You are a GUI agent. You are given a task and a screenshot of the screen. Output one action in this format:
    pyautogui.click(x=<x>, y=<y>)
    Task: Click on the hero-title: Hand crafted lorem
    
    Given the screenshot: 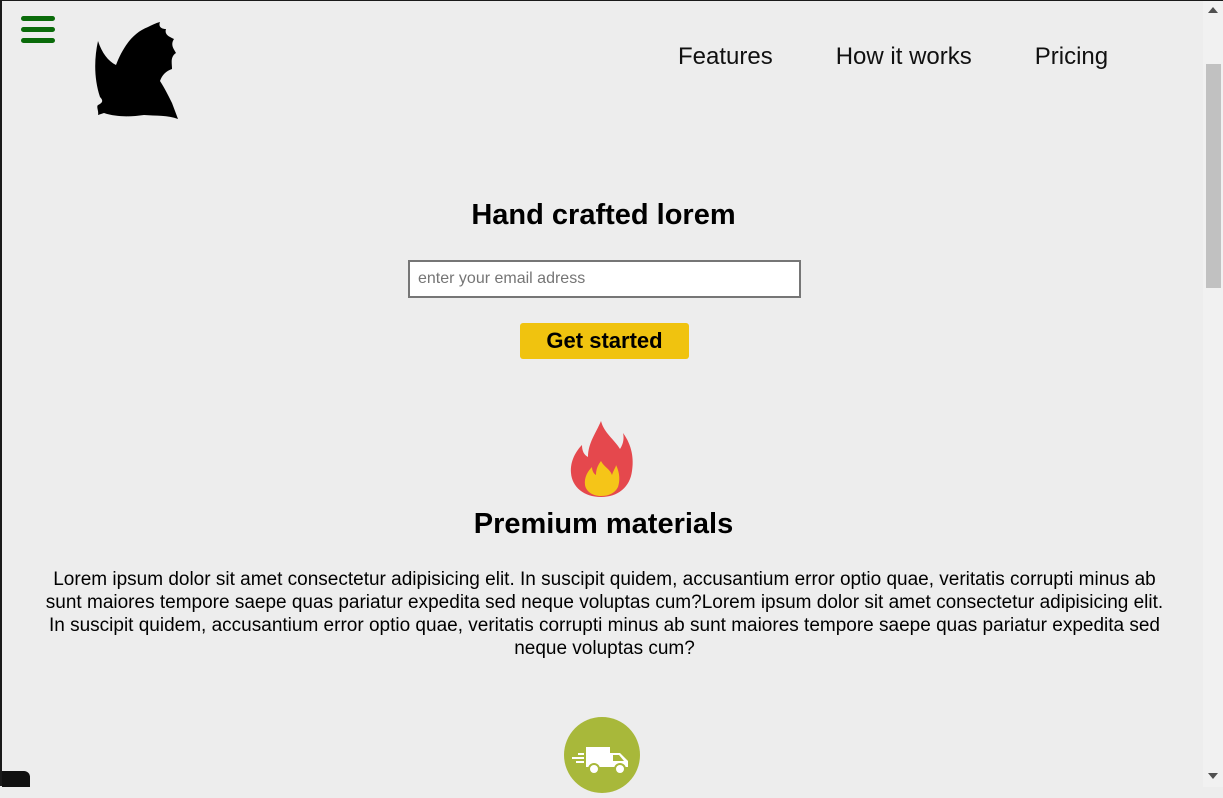 What is the action you would take?
    pyautogui.click(x=603, y=215)
    